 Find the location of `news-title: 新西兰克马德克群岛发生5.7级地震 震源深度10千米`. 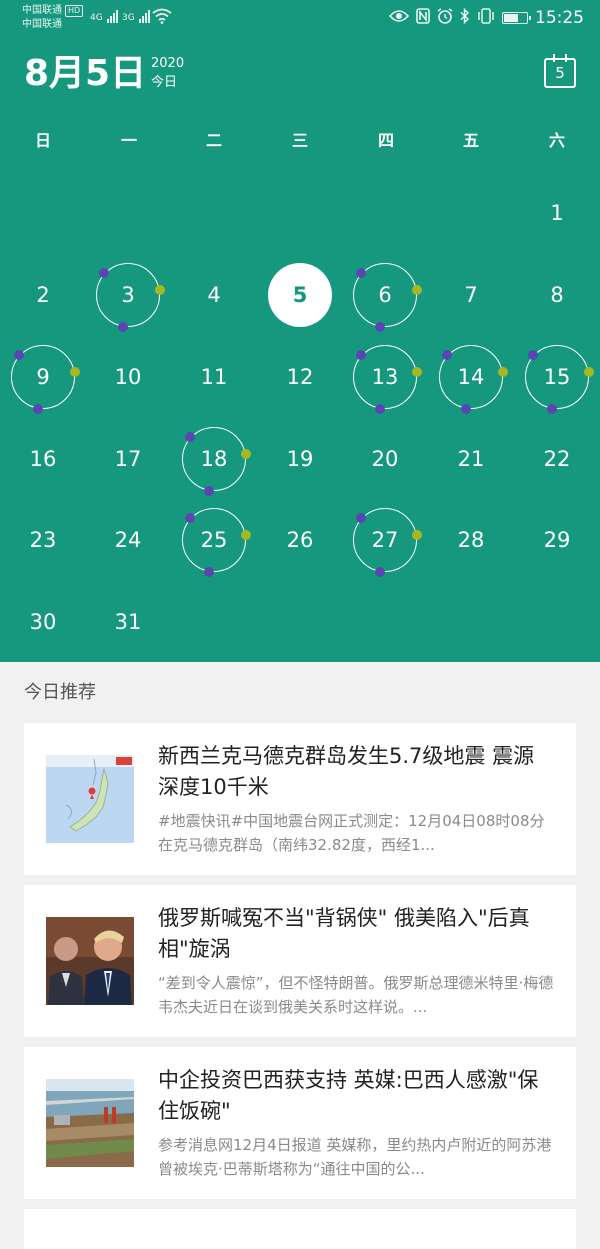

news-title: 新西兰克马德克群岛发生5.7级地震 震源深度10千米 is located at coordinates (346, 771).